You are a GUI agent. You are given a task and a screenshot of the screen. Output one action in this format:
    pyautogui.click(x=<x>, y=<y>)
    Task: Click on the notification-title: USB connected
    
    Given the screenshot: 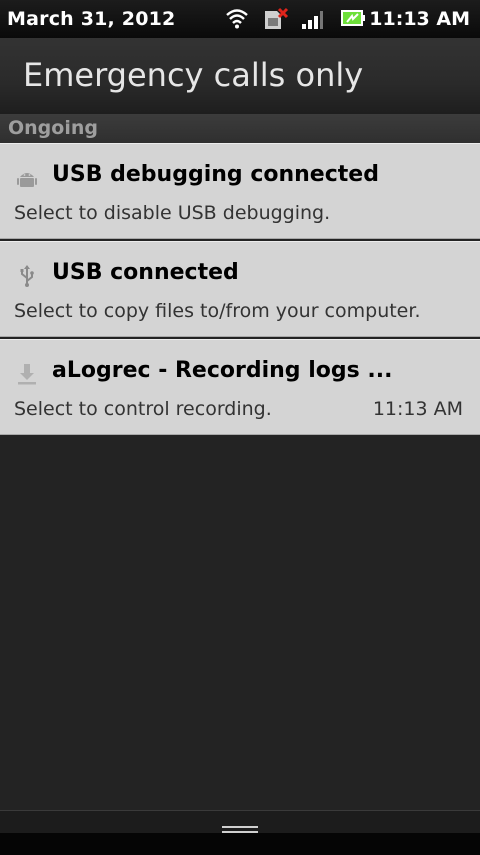 What is the action you would take?
    pyautogui.click(x=145, y=272)
    